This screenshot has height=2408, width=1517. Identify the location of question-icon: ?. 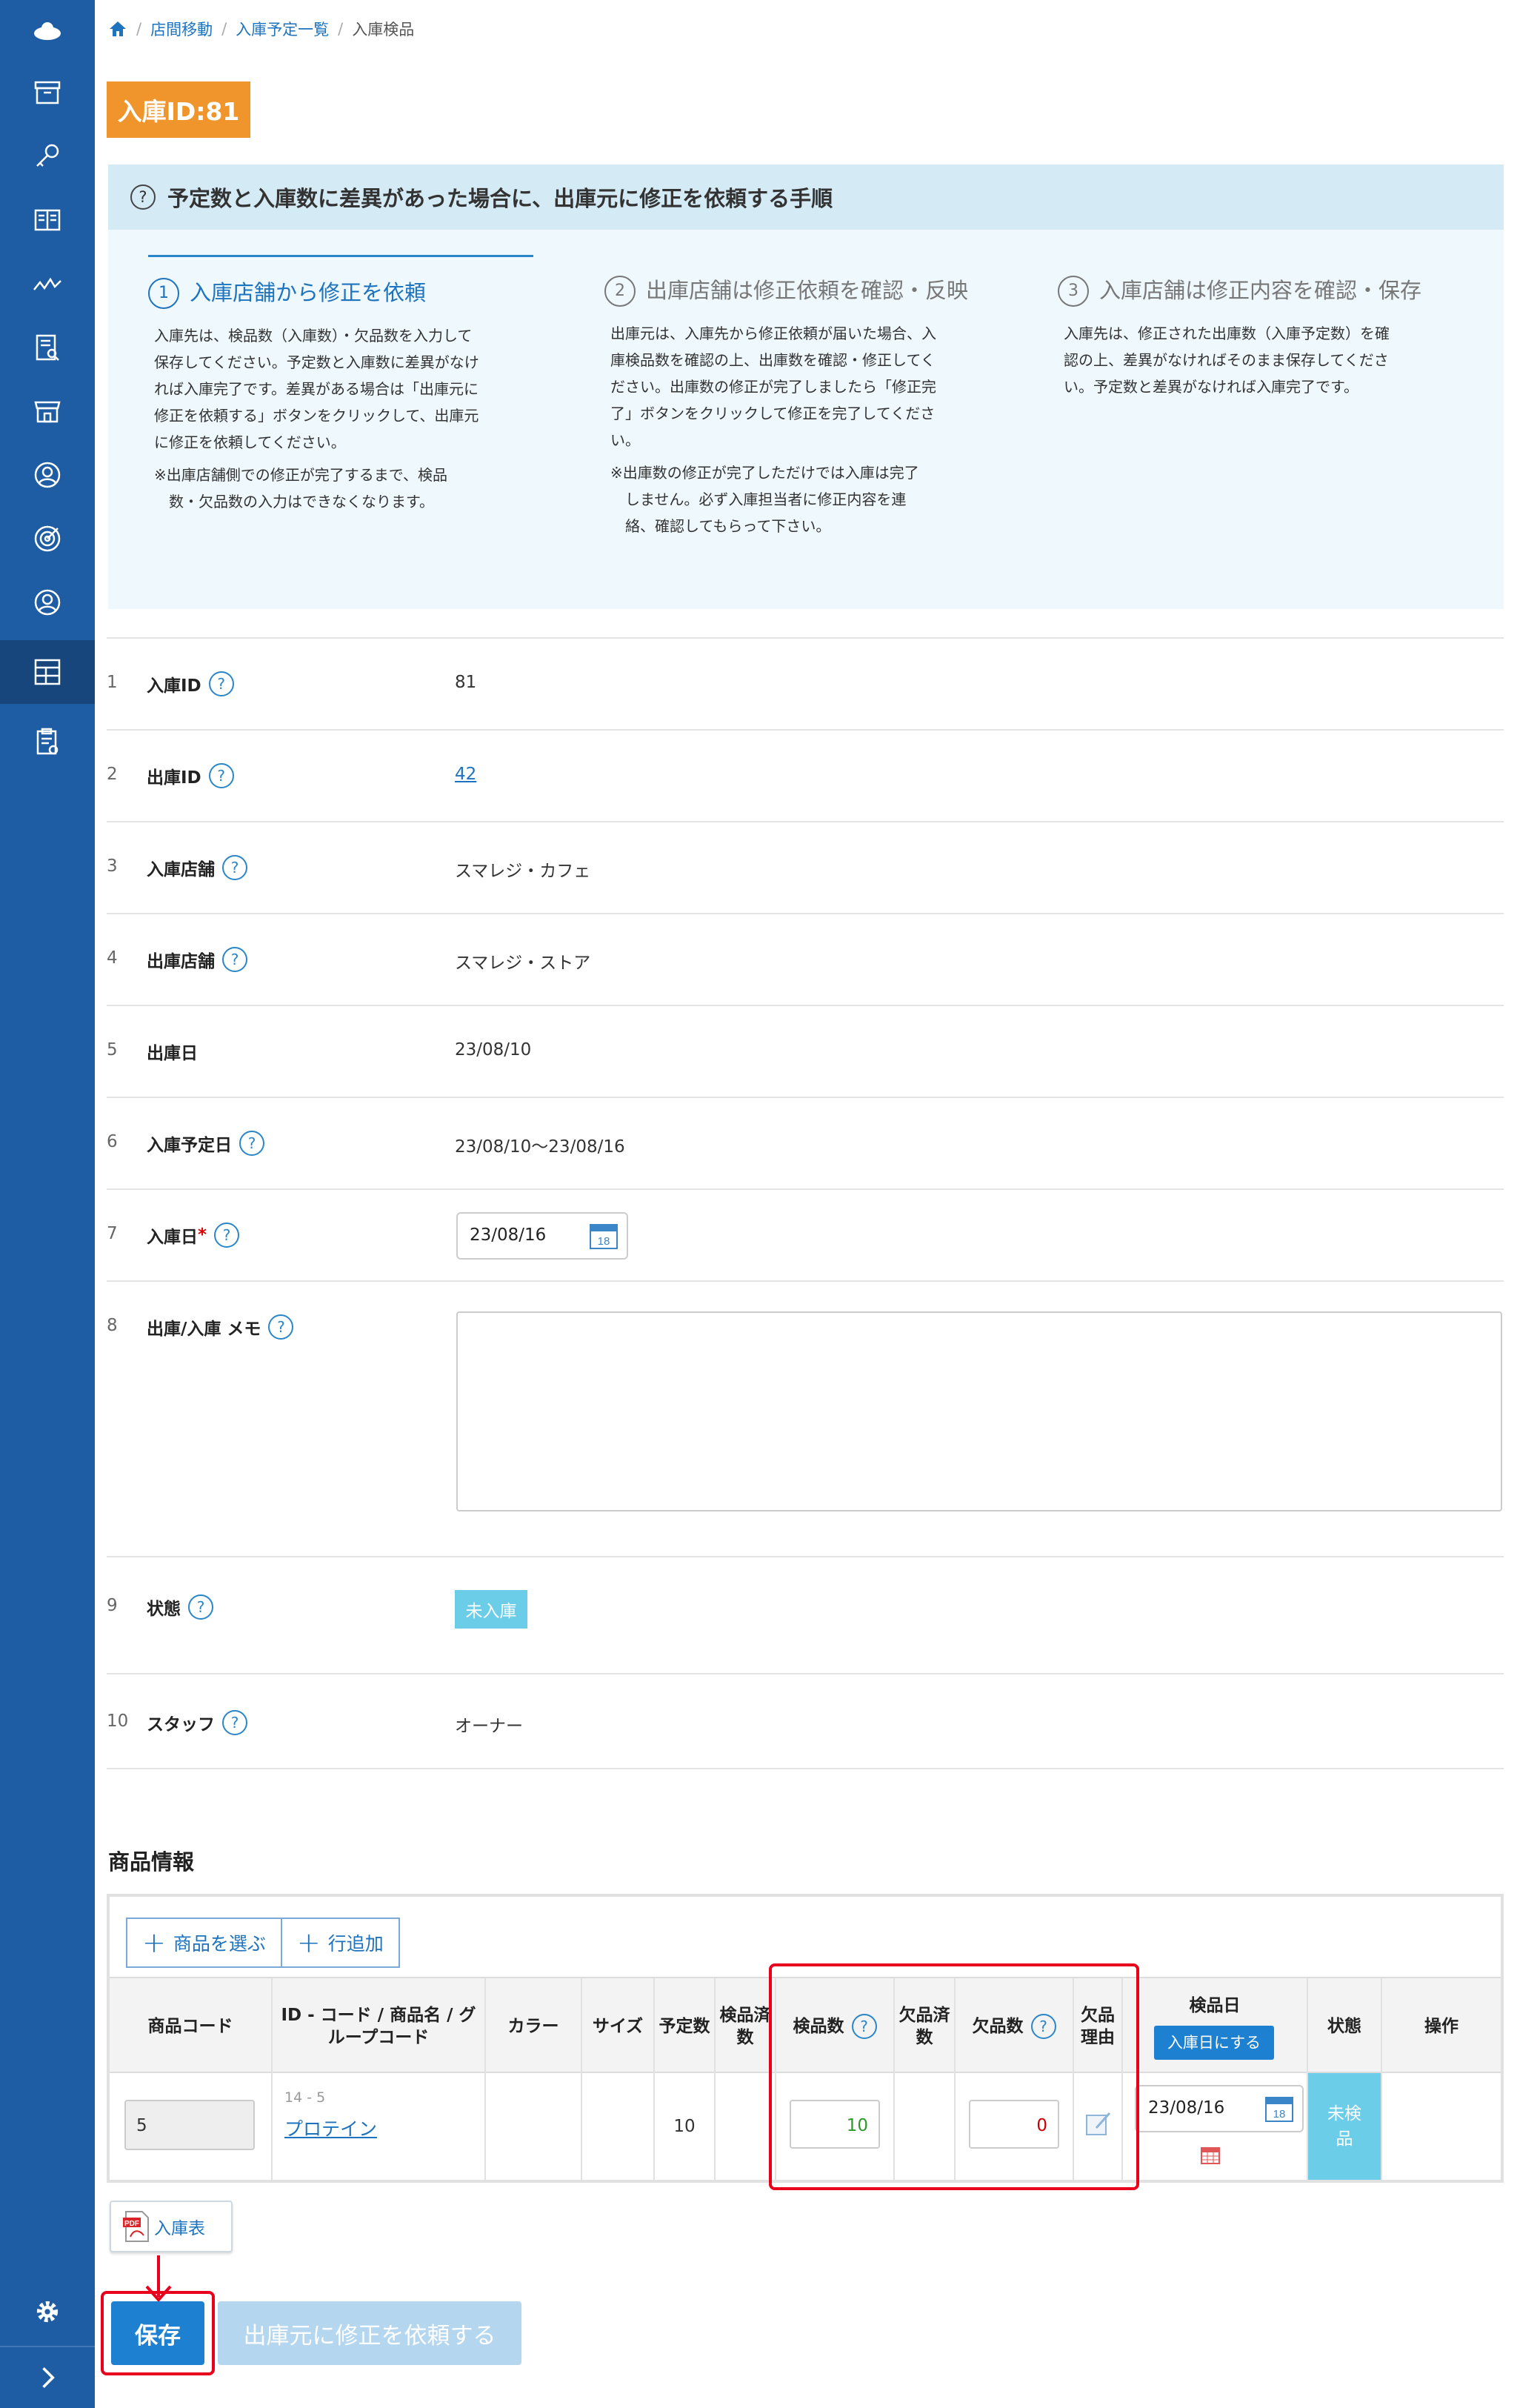
(143, 197).